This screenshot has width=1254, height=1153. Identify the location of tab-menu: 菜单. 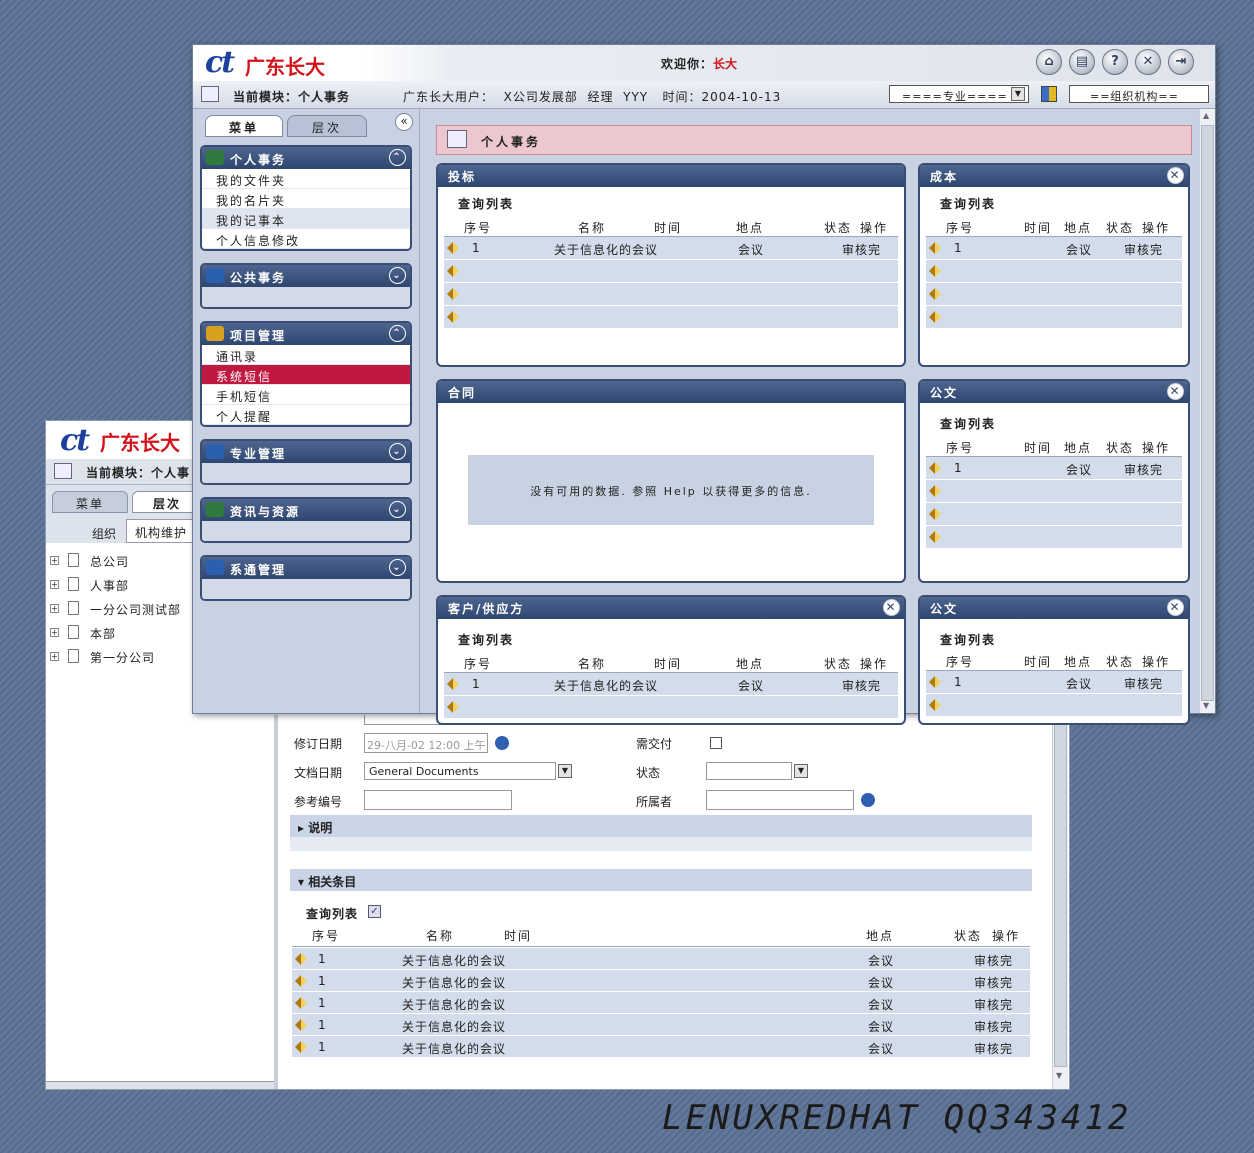
(244, 126).